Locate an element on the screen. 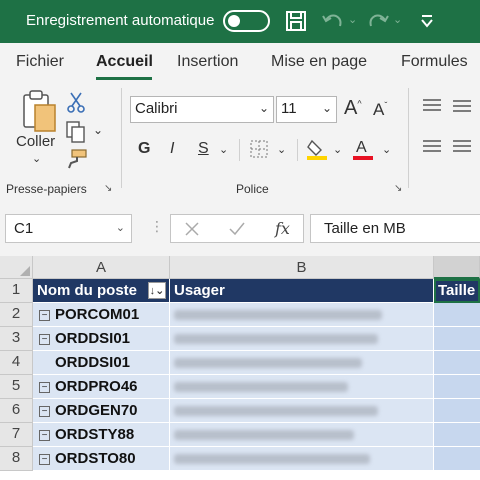 Image resolution: width=480 pixels, height=480 pixels. cell-nom-du-poste: − ORDDSI01 is located at coordinates (101, 339).